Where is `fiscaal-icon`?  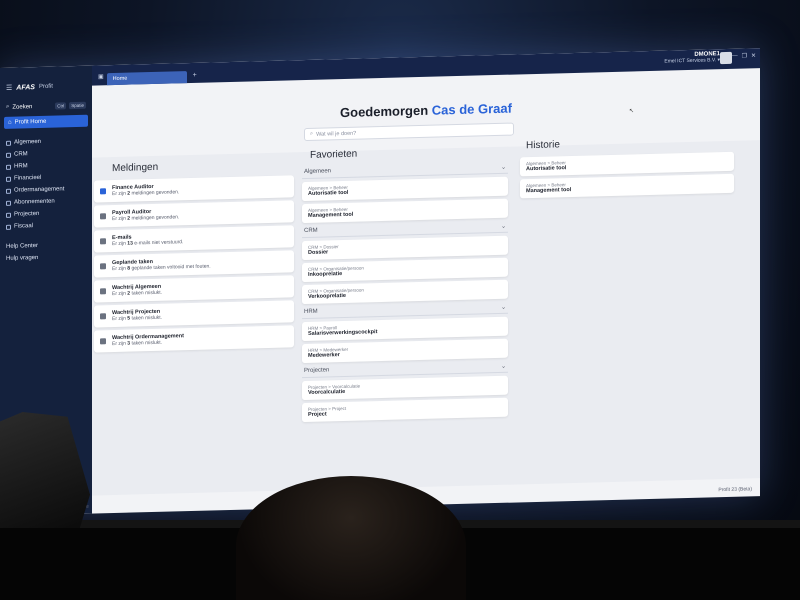
fiscaal-icon is located at coordinates (8, 227).